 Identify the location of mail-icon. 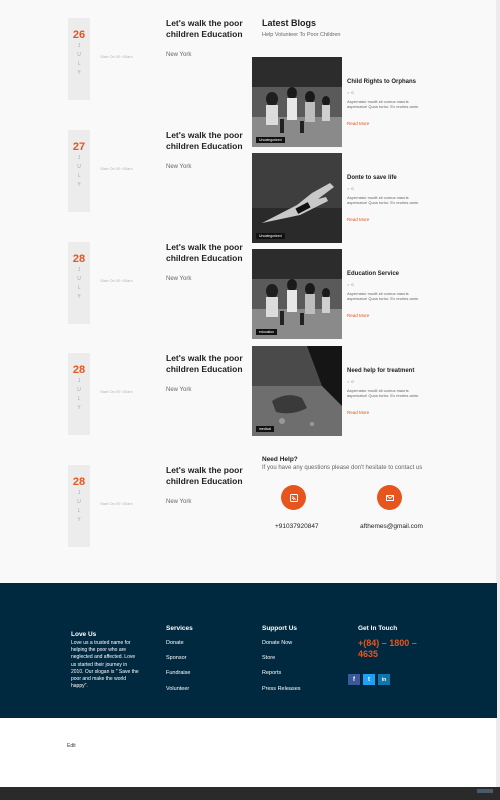
(389, 497).